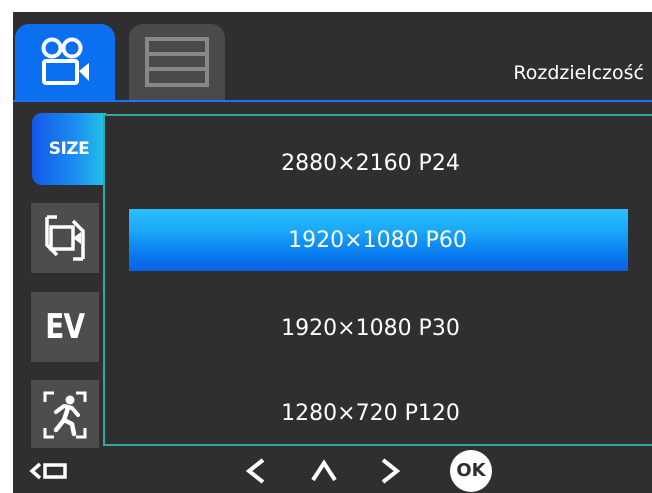  I want to click on tab-menu, so click(177, 62).